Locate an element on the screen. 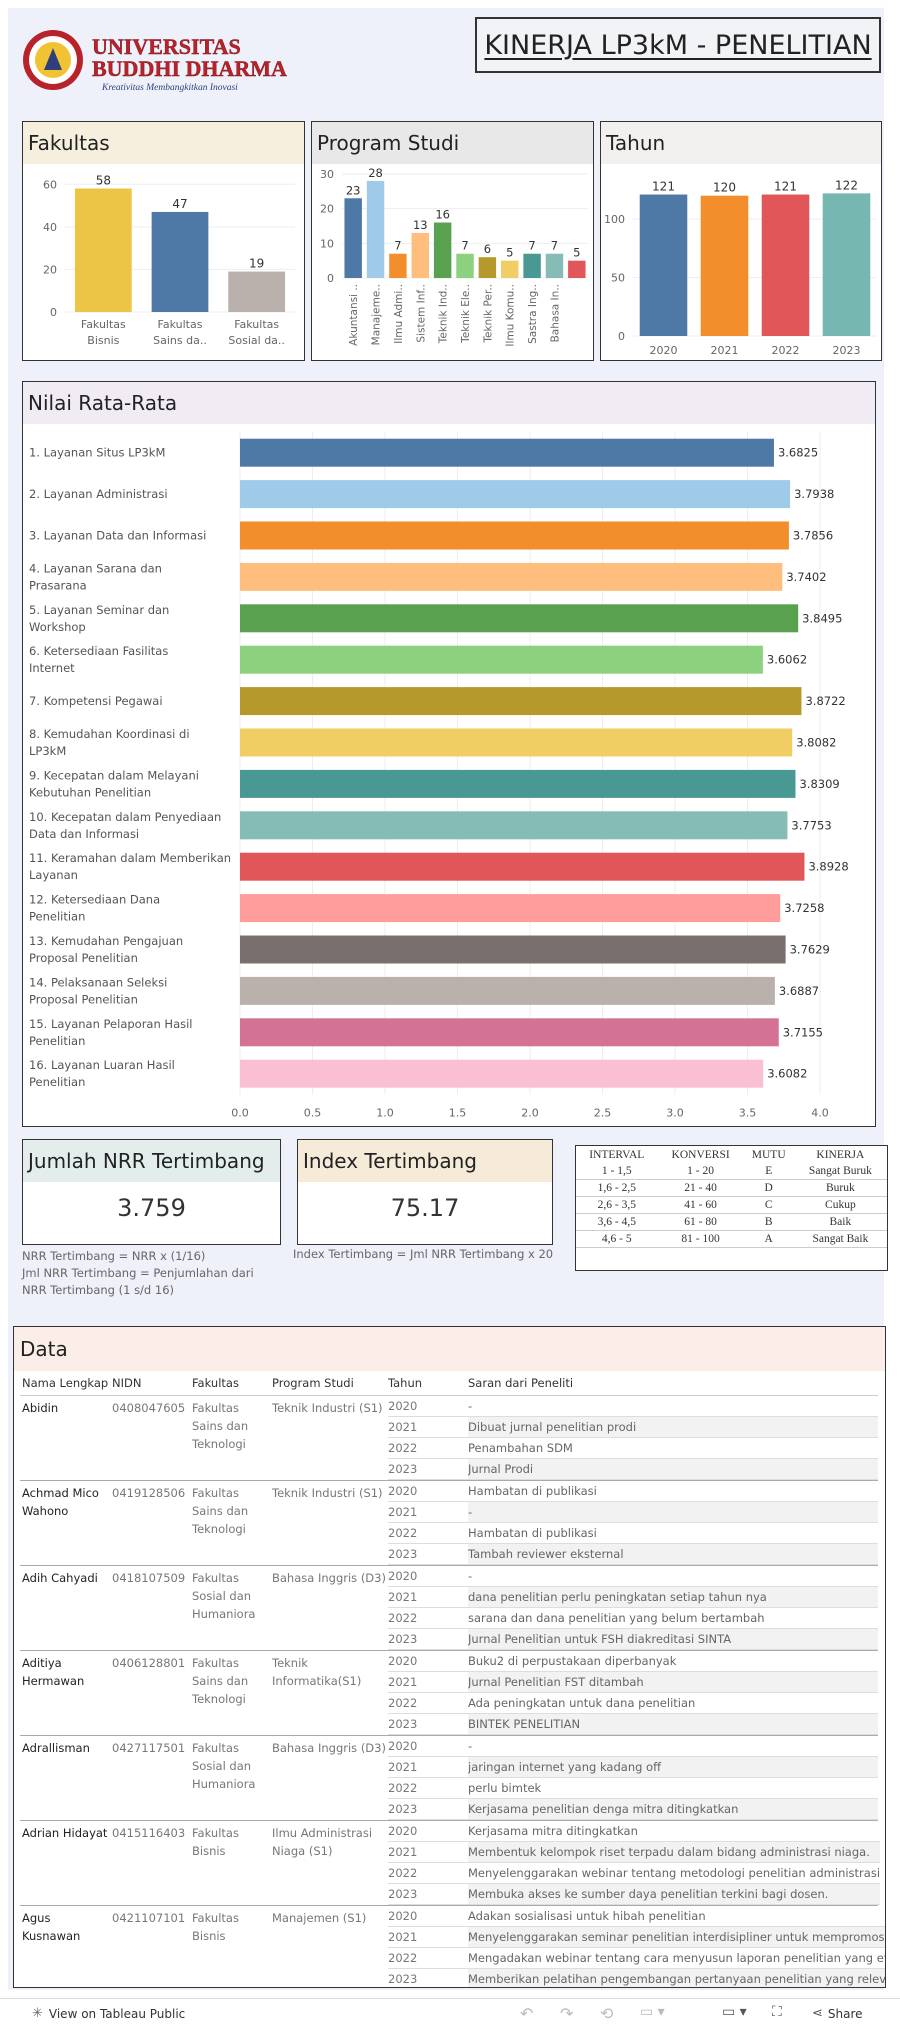 This screenshot has width=900, height=2028. interval-row: 4,6 - 5 81 - 100 A Sangat Baik is located at coordinates (731, 1239).